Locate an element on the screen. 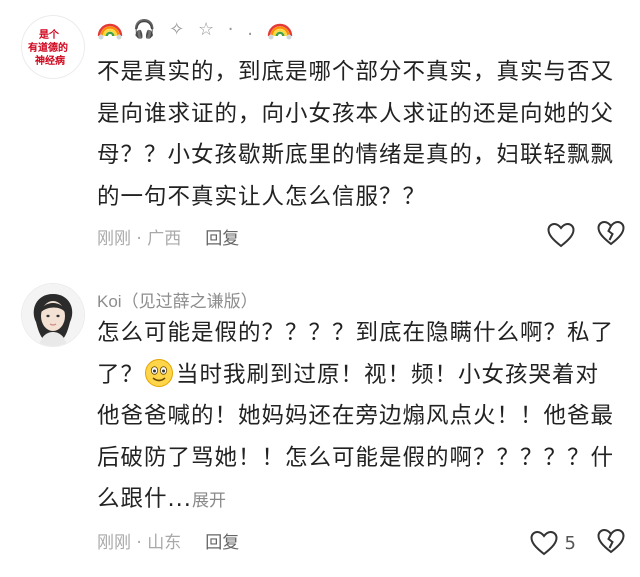 The image size is (640, 577). avatar: 是个 有道德的 神经病 is located at coordinates (53, 47).